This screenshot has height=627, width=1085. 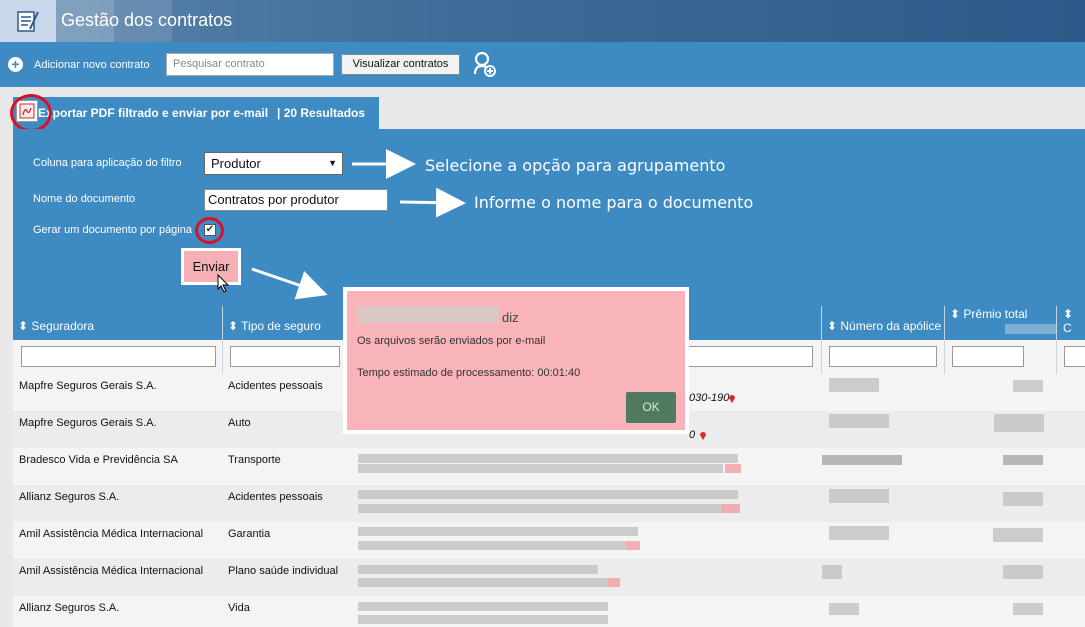 What do you see at coordinates (988, 314) in the screenshot?
I see `col-premio: ⬍ Prêmio total` at bounding box center [988, 314].